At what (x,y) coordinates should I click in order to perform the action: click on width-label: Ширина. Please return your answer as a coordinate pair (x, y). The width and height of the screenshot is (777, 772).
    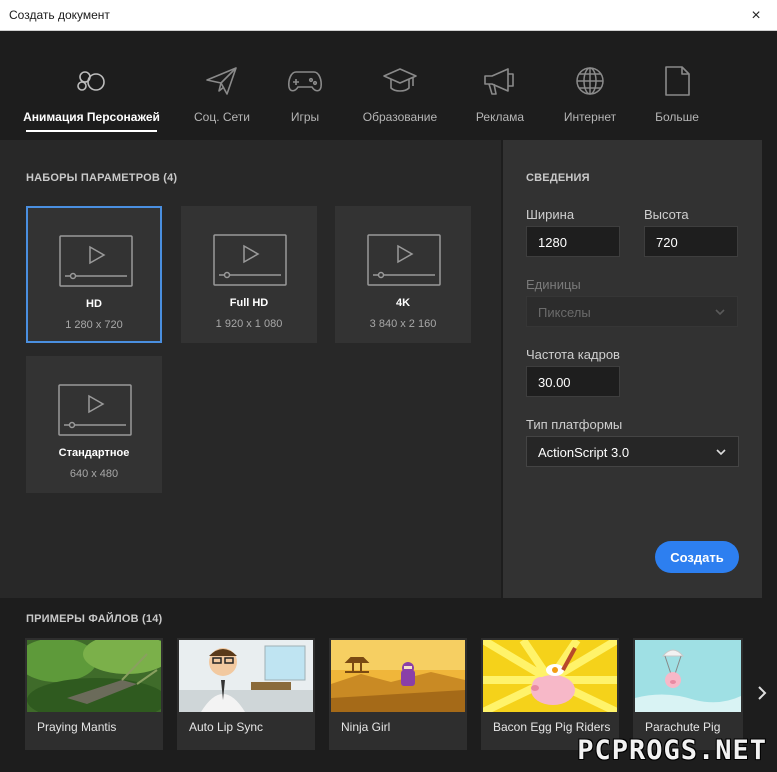
    Looking at the image, I should click on (550, 214).